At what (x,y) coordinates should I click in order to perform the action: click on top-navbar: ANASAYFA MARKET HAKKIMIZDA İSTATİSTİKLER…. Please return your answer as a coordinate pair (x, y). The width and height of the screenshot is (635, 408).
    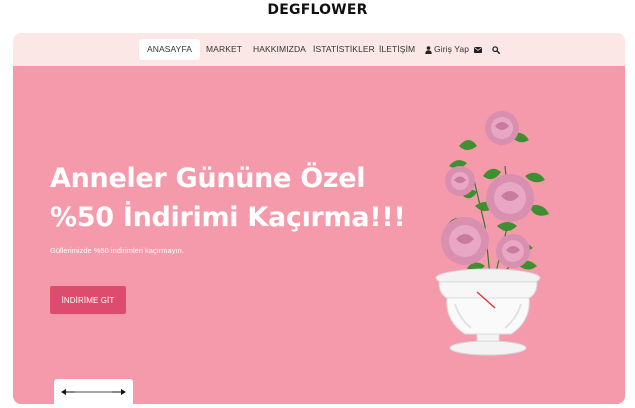
    Looking at the image, I should click on (319, 49).